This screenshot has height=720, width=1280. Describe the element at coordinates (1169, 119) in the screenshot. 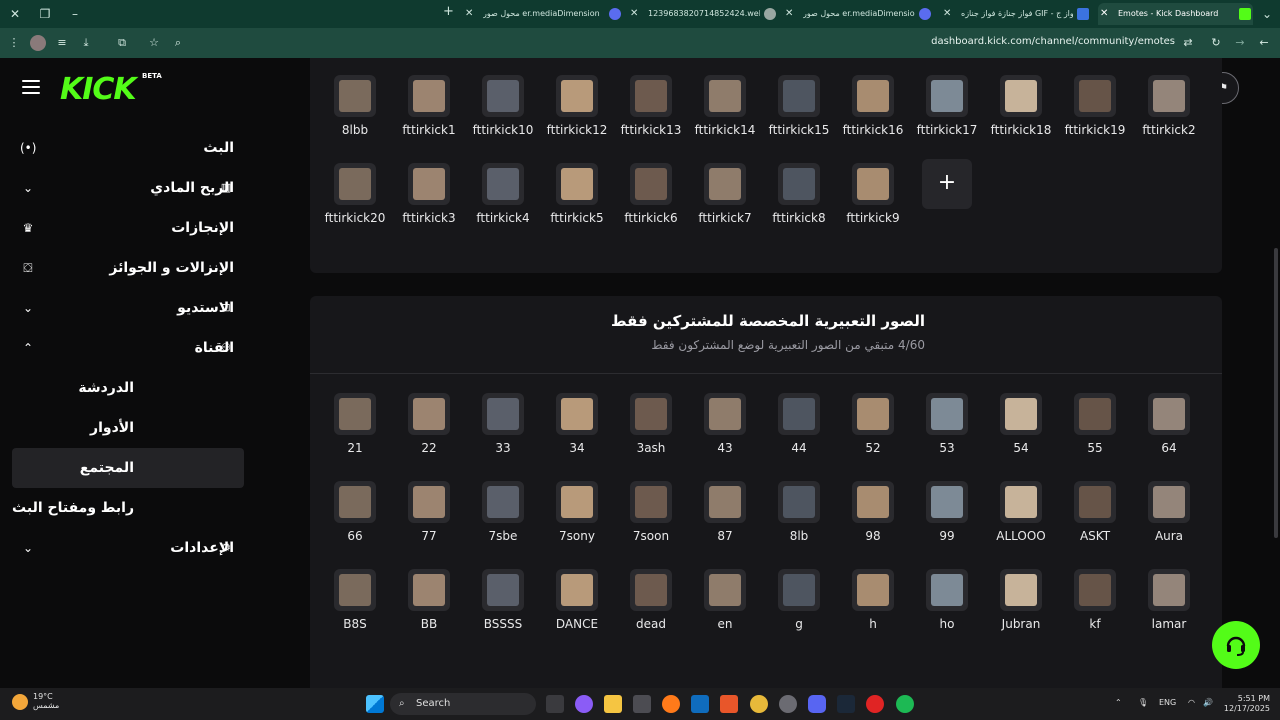

I see `emote-item: fttirkick2` at that location.